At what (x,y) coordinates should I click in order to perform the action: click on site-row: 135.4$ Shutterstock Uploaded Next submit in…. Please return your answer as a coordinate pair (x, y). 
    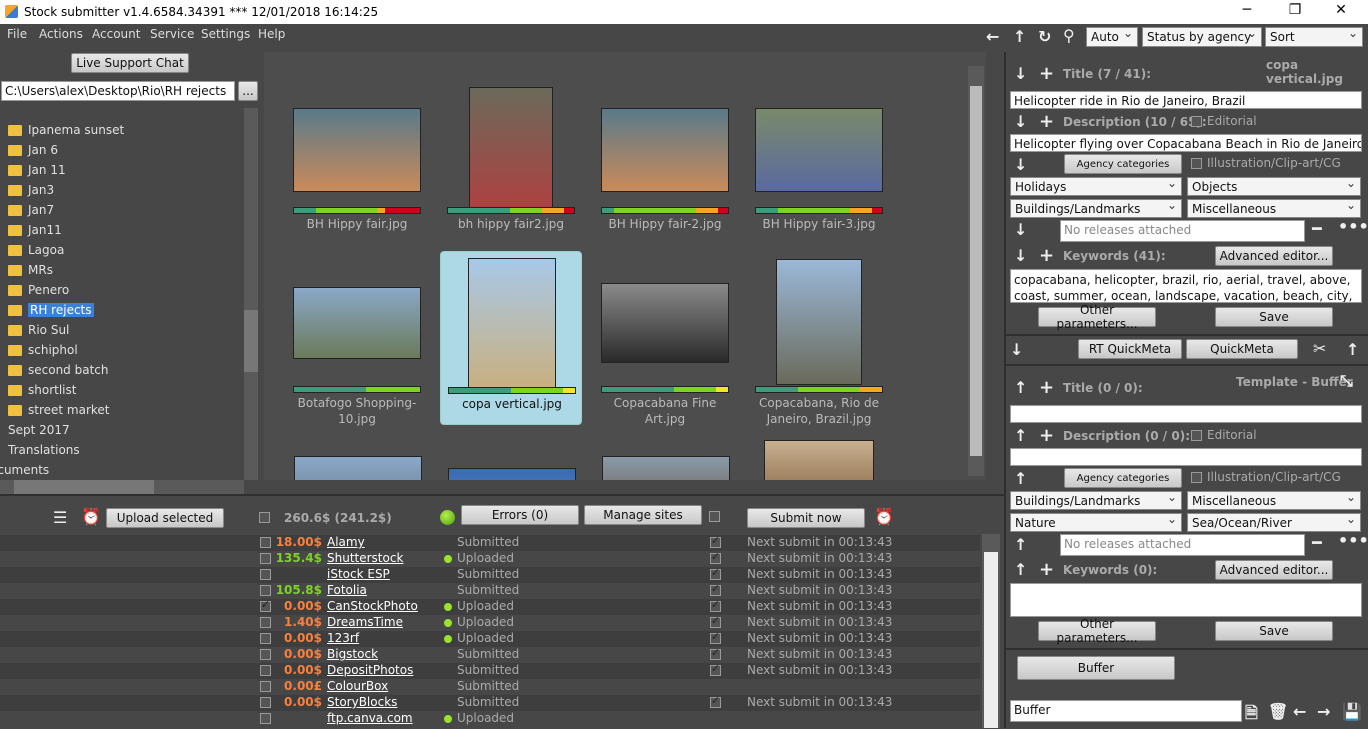
    Looking at the image, I should click on (490, 558).